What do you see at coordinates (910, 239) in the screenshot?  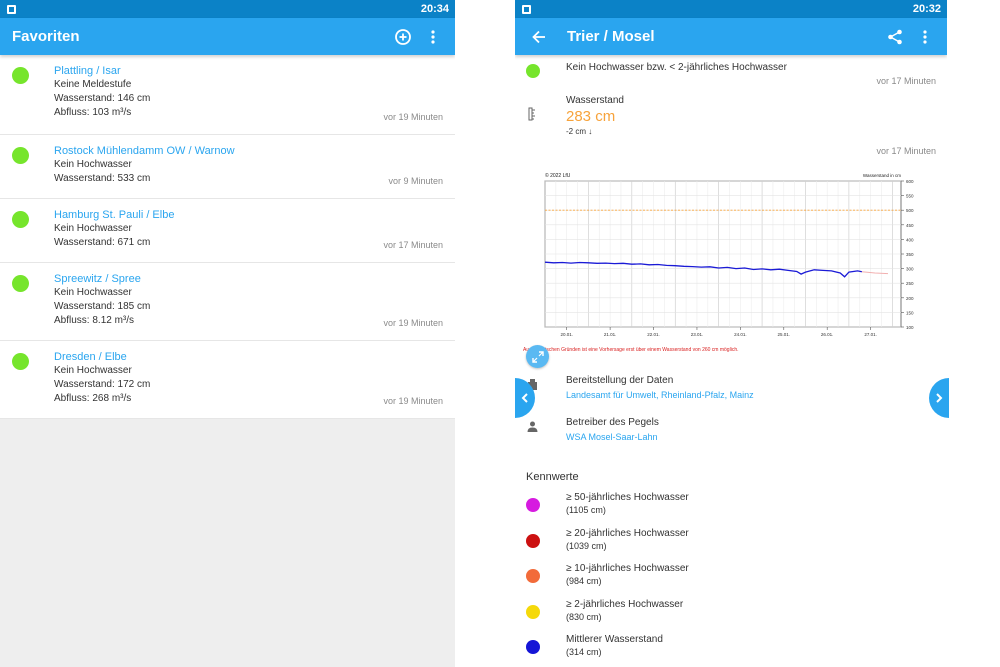 I see `y-tick-label: 400` at bounding box center [910, 239].